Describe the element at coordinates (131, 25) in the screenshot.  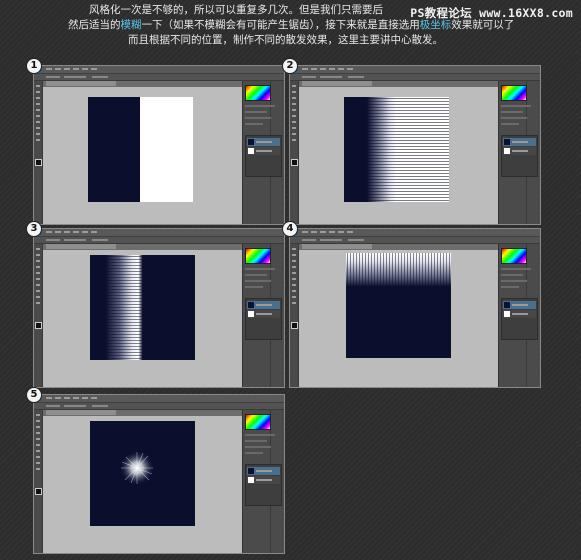
I see `blur-term: 模糊` at that location.